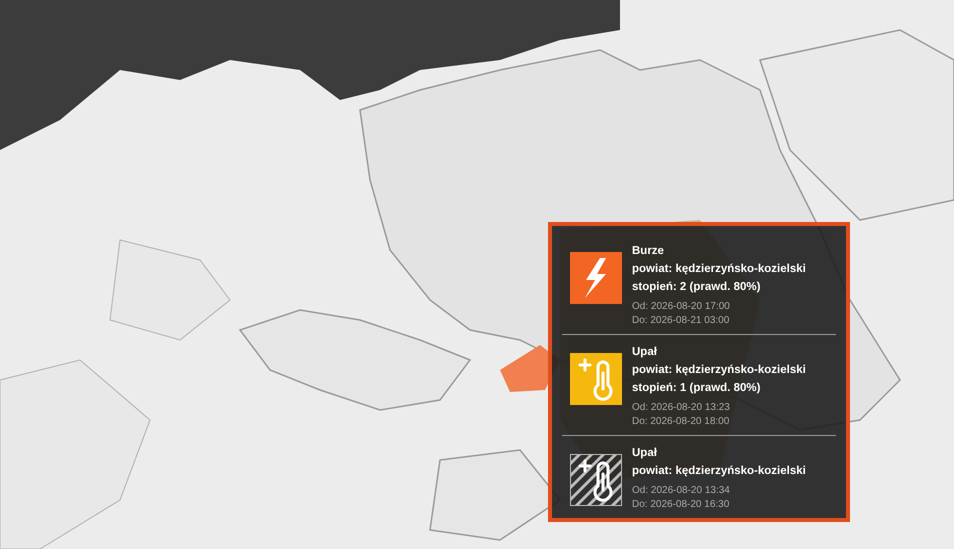  What do you see at coordinates (681, 408) in the screenshot?
I see `start-time: Od: 2026-08-20 13:23` at bounding box center [681, 408].